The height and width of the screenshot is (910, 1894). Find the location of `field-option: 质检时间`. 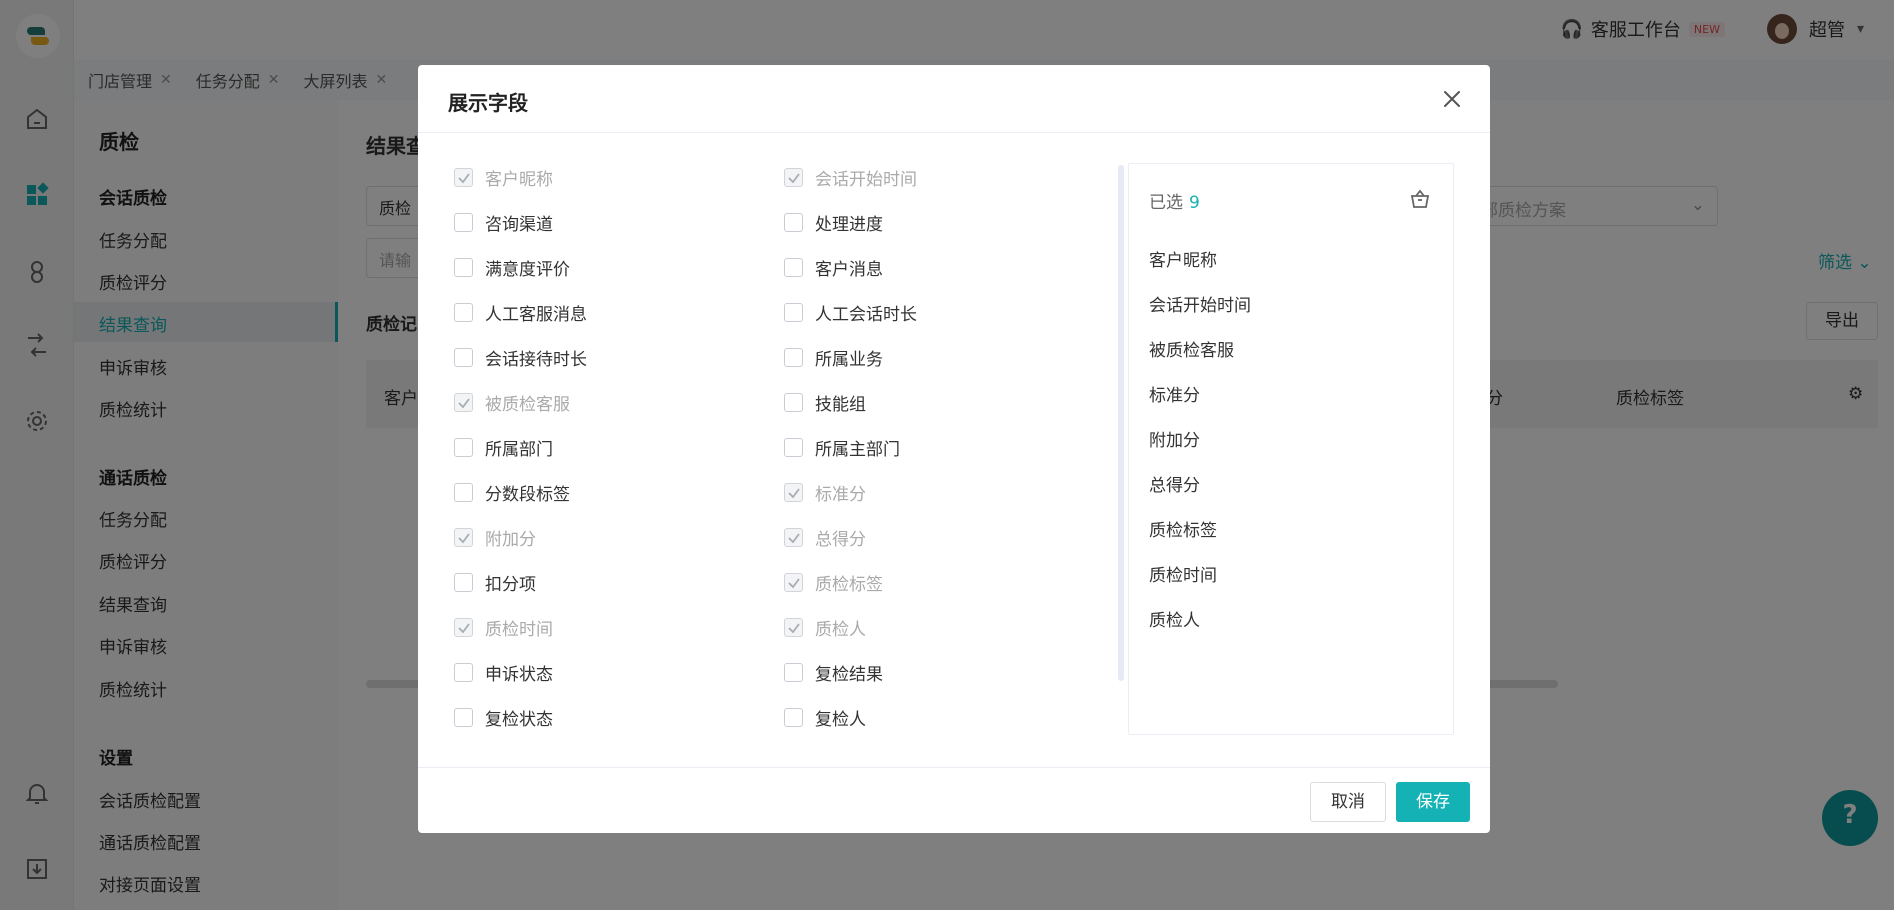

field-option: 质检时间 is located at coordinates (503, 627).